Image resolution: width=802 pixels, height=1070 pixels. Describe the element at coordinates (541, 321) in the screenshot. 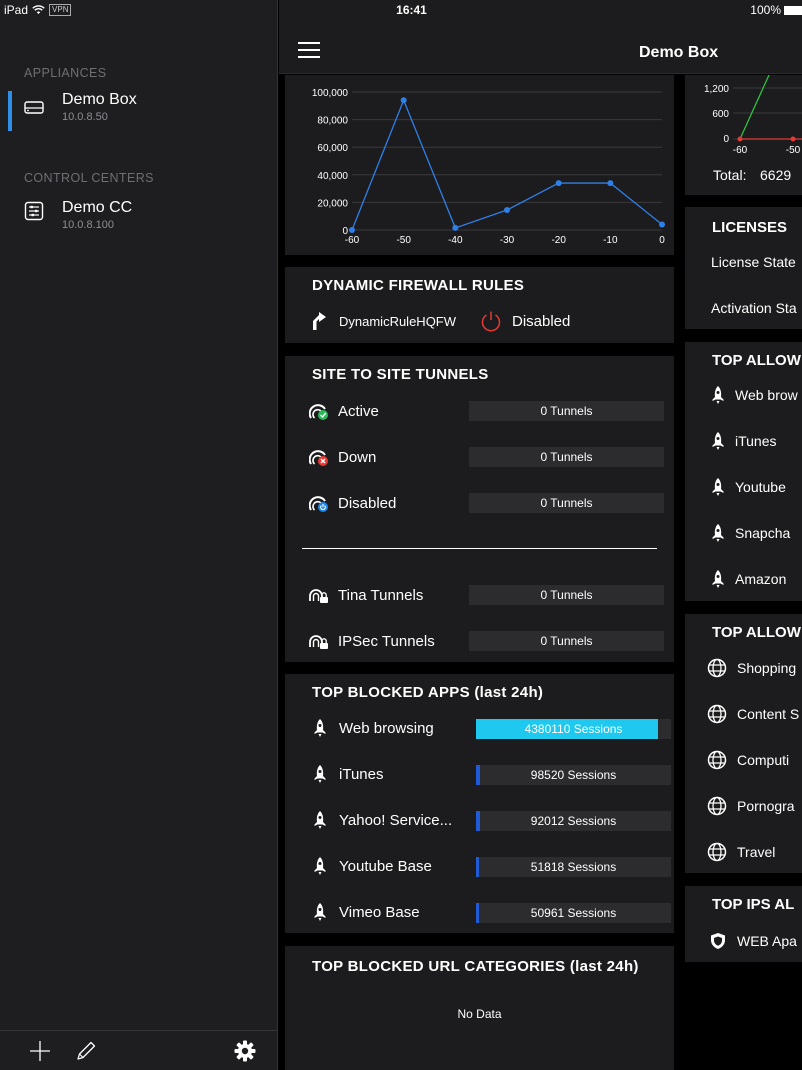

I see `firewall-rule-state: Disabled` at that location.